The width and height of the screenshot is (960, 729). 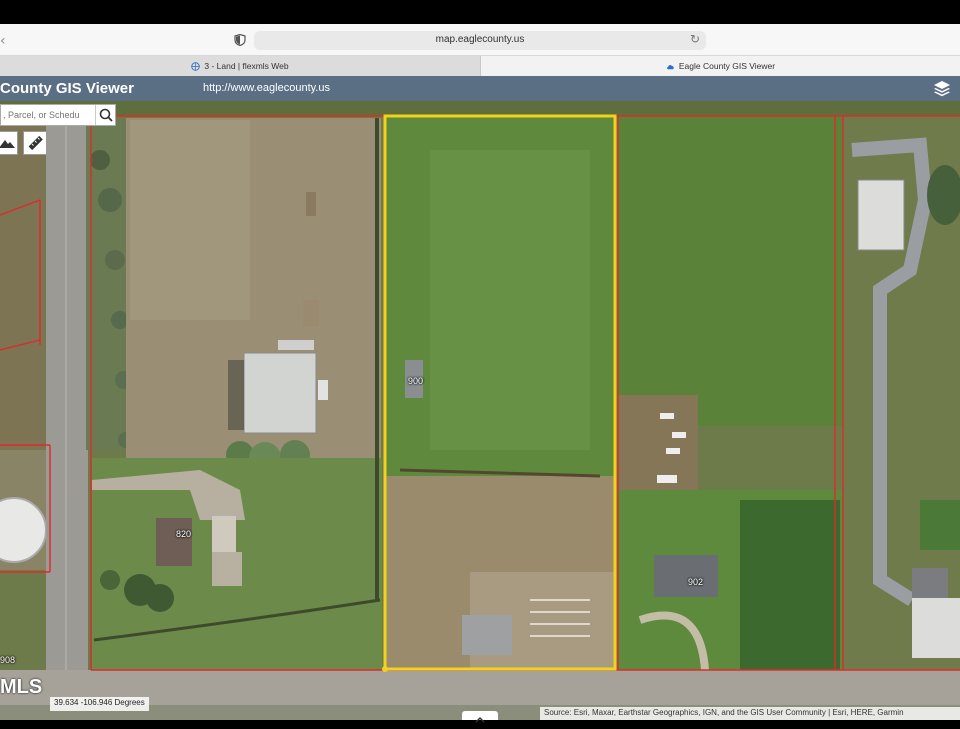 I want to click on road-vertical, so click(x=67, y=418).